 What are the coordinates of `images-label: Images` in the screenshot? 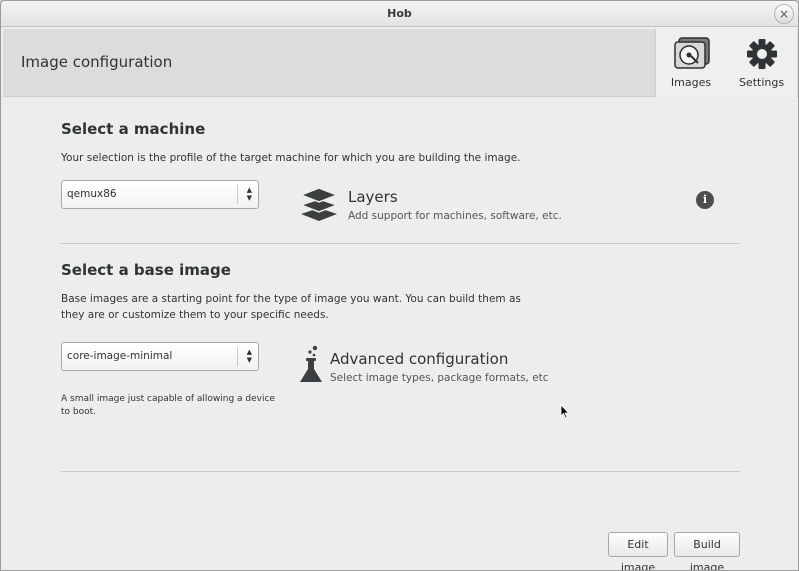 It's located at (691, 82).